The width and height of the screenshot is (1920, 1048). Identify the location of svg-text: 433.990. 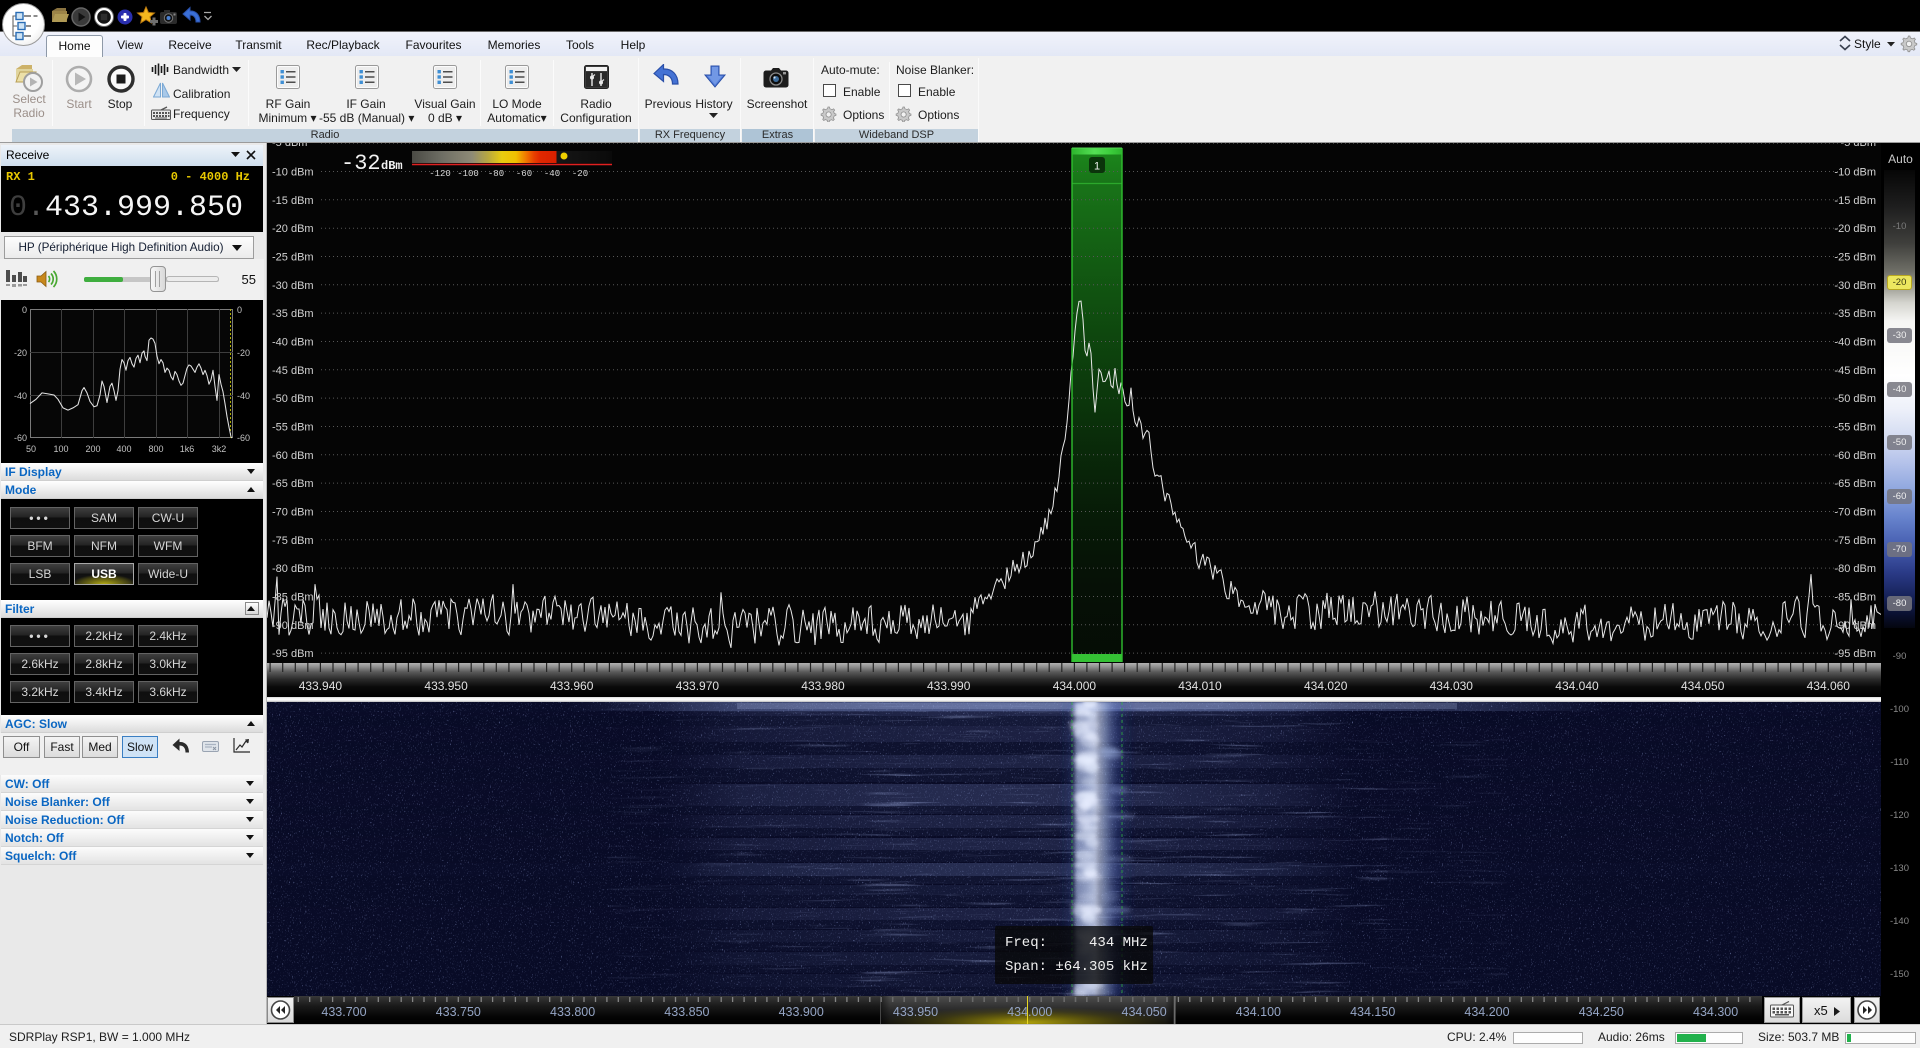
(949, 686).